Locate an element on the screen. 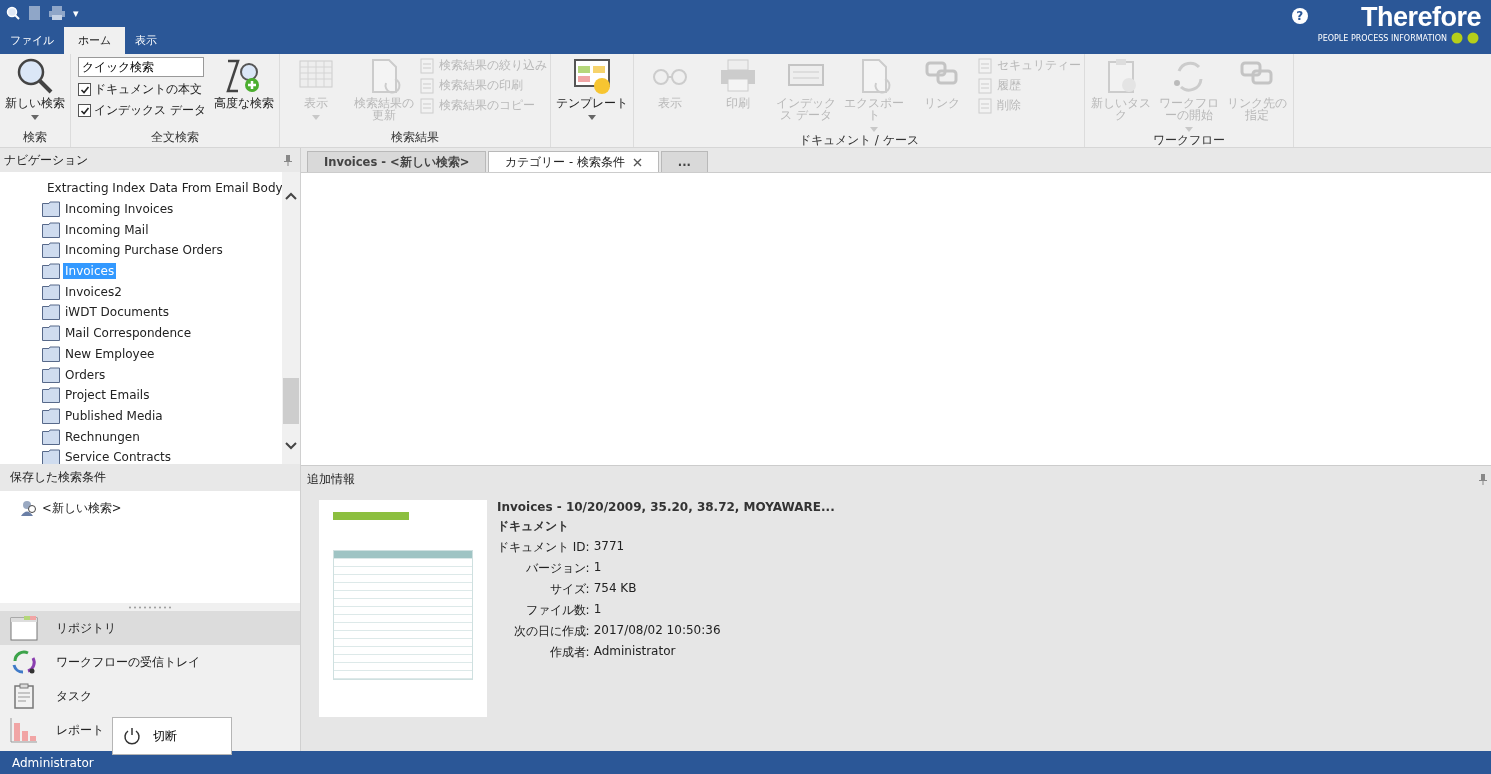 The width and height of the screenshot is (1491, 774). field-value: 3771 is located at coordinates (609, 547).